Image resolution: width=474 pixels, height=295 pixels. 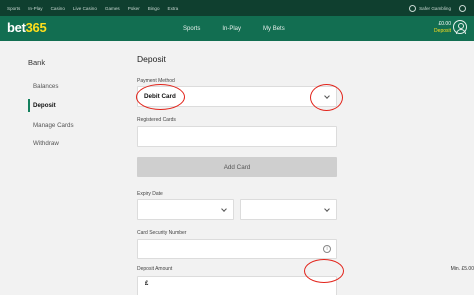 What do you see at coordinates (13, 8) in the screenshot?
I see `top-nav-sports: Sports` at bounding box center [13, 8].